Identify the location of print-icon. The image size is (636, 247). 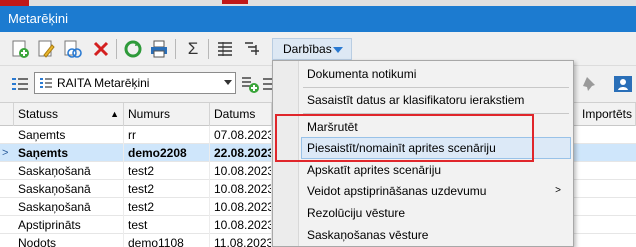
(159, 49).